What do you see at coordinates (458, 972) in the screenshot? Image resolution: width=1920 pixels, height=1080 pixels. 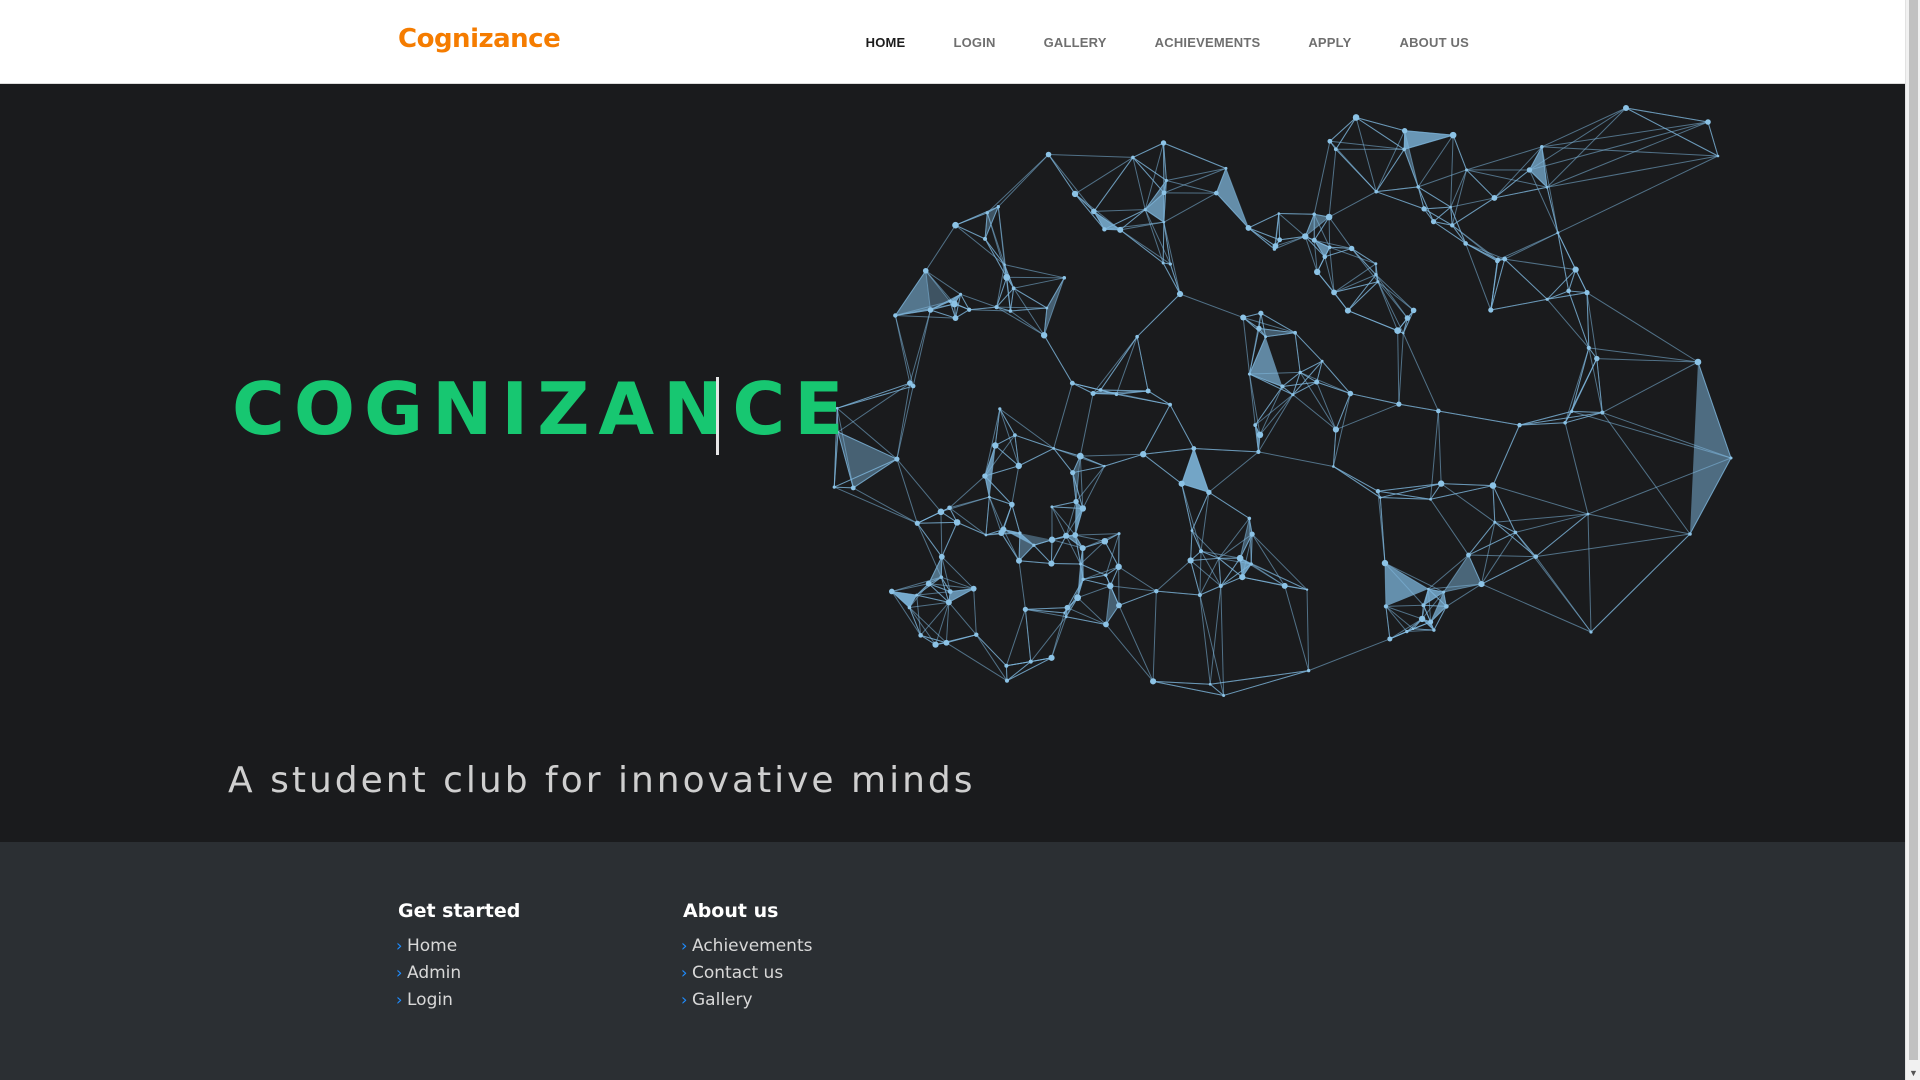 I see `footer-link-admin: › Admin` at bounding box center [458, 972].